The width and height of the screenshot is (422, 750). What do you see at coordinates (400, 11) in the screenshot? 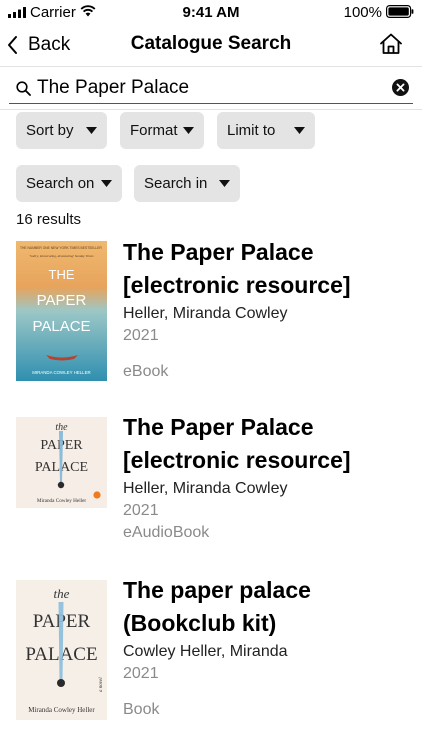
I see `battery-icon` at bounding box center [400, 11].